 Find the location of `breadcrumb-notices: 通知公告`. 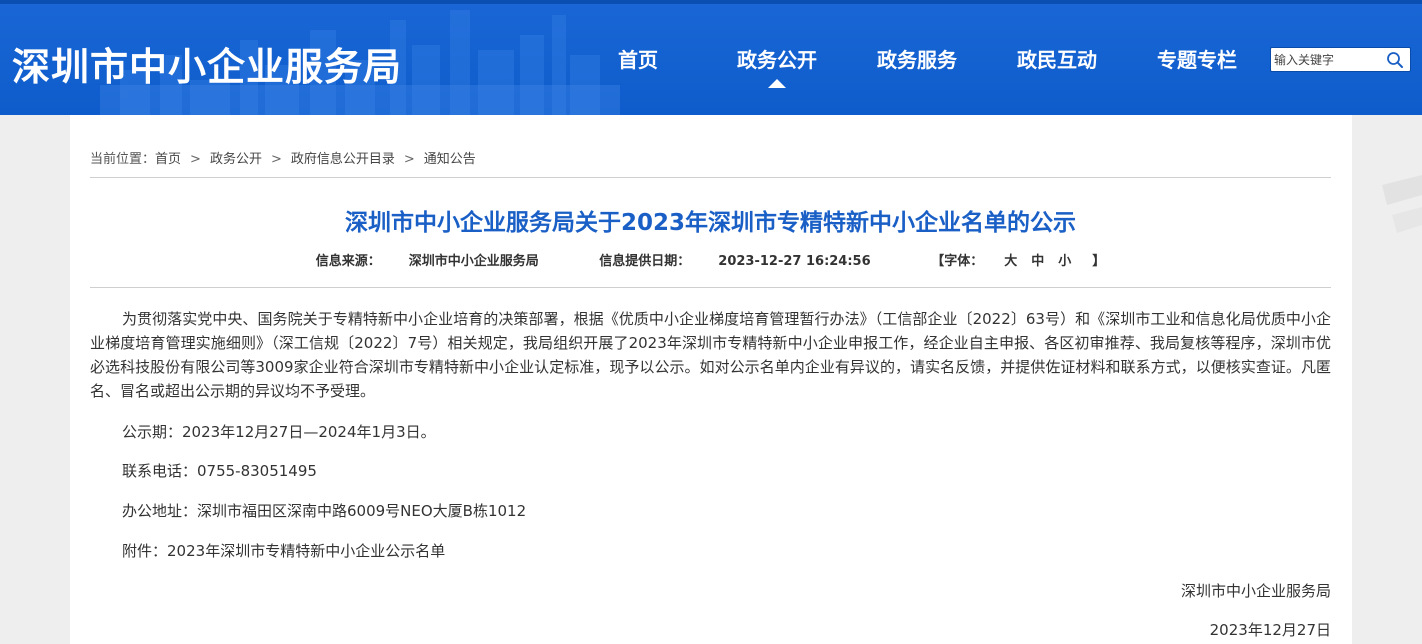

breadcrumb-notices: 通知公告 is located at coordinates (450, 159).